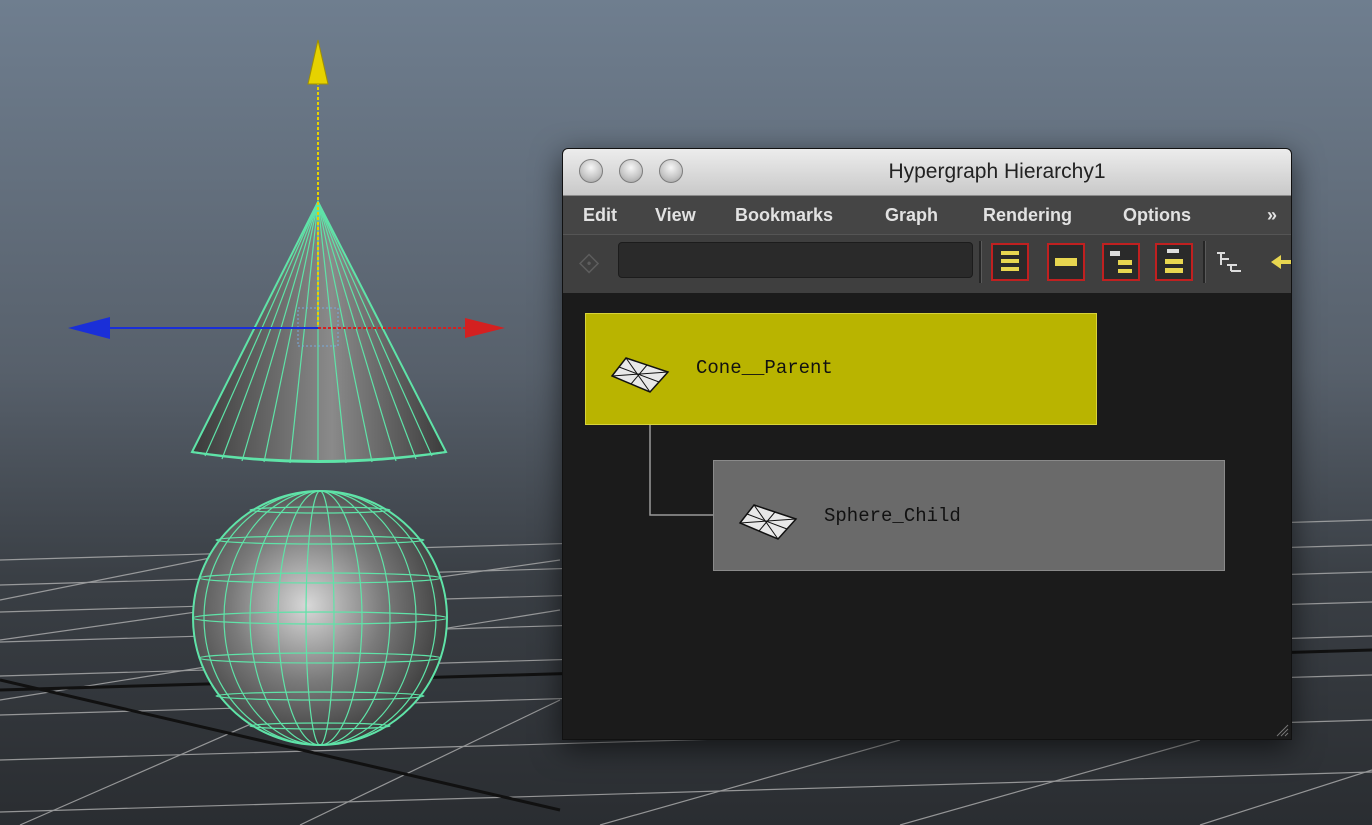 This screenshot has width=1372, height=825. Describe the element at coordinates (784, 215) in the screenshot. I see `menu-bookmarks: Bookmarks` at that location.